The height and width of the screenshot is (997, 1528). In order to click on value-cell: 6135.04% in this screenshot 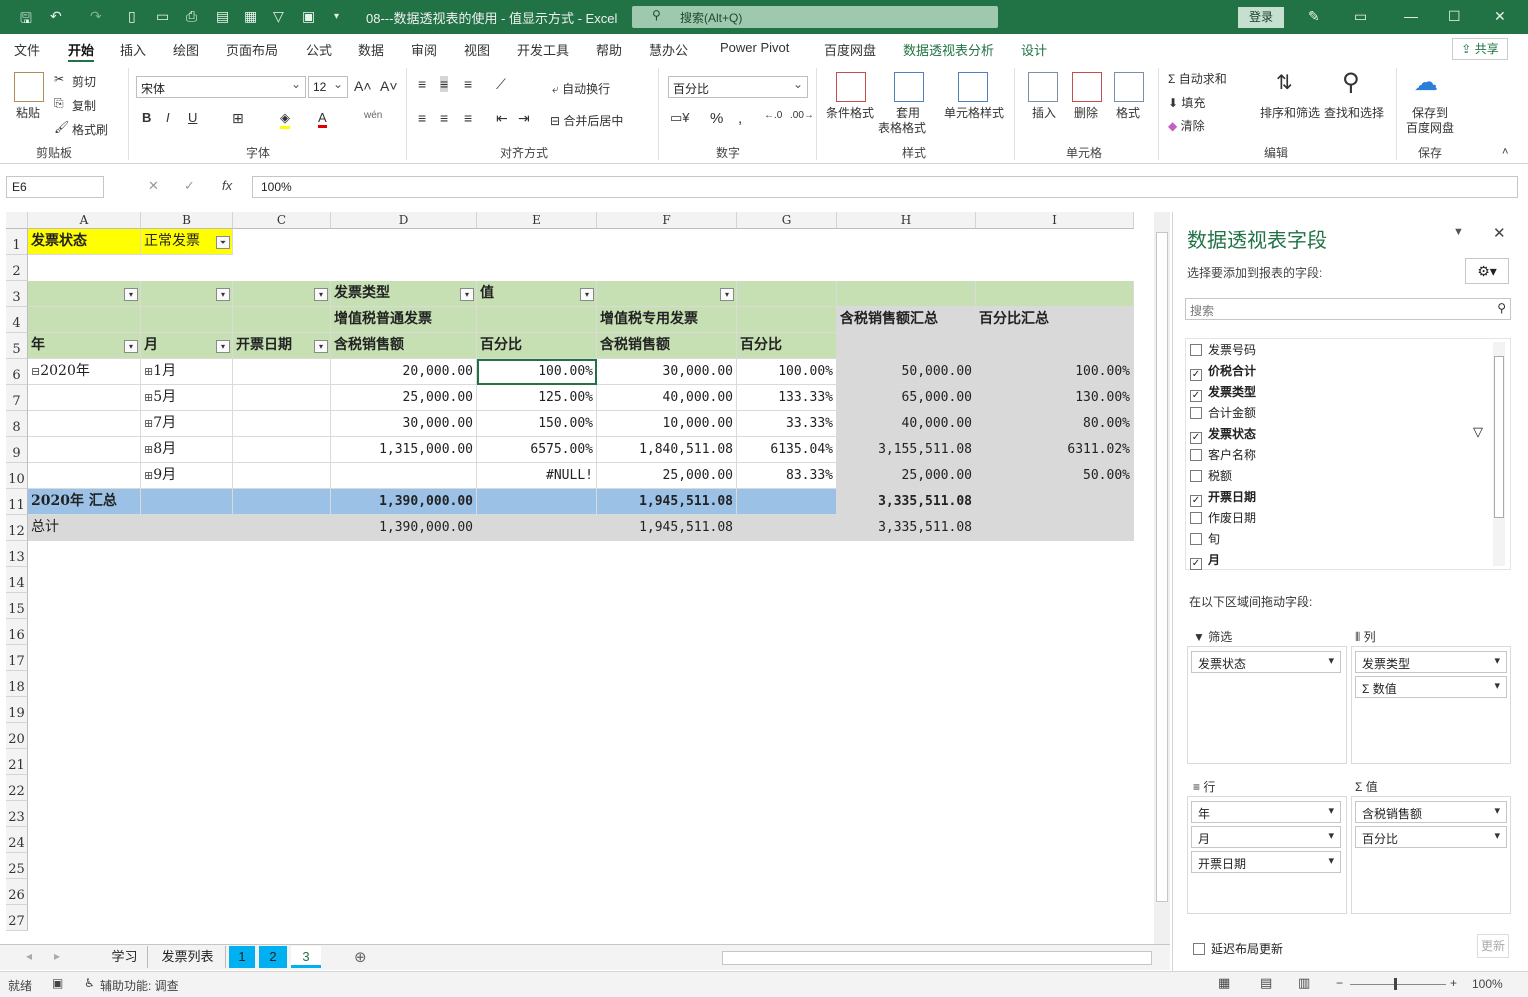, I will do `click(787, 450)`.